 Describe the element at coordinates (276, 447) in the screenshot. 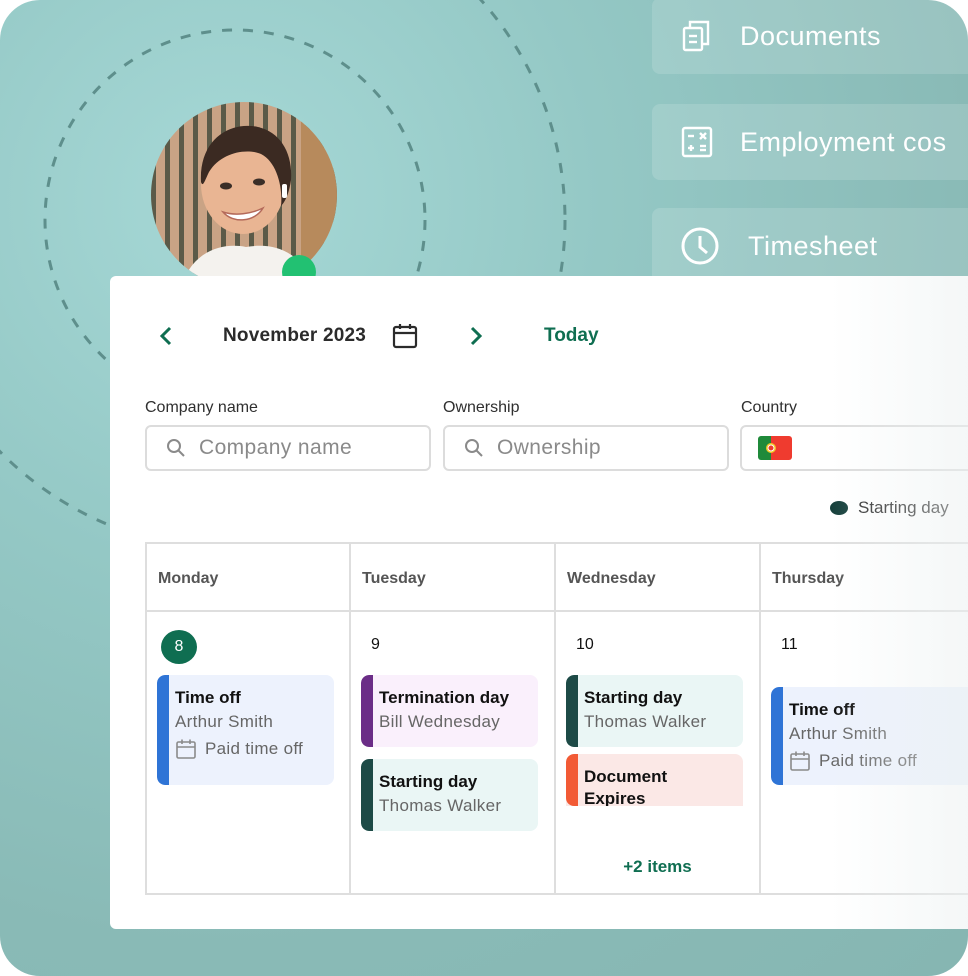

I see `company-name-placeholder: Company name` at that location.